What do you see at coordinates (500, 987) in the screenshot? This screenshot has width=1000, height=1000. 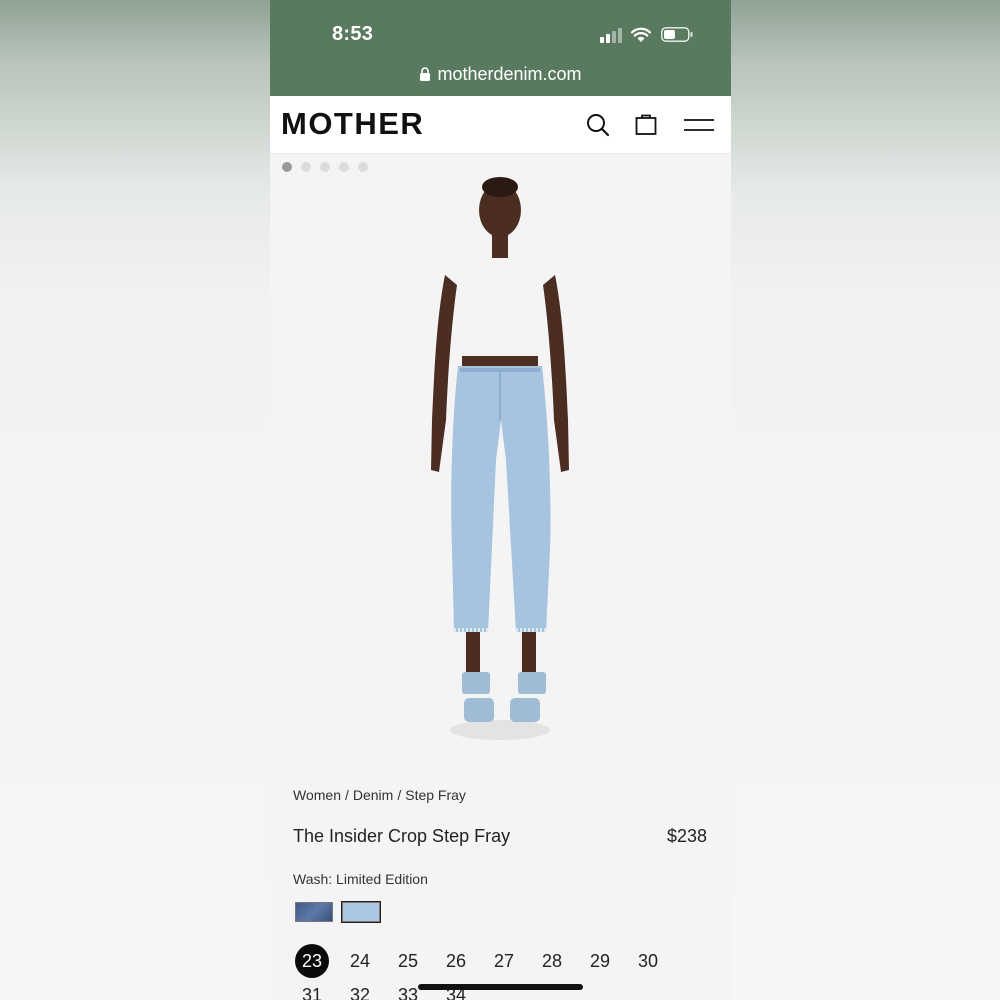 I see `home-indicator` at bounding box center [500, 987].